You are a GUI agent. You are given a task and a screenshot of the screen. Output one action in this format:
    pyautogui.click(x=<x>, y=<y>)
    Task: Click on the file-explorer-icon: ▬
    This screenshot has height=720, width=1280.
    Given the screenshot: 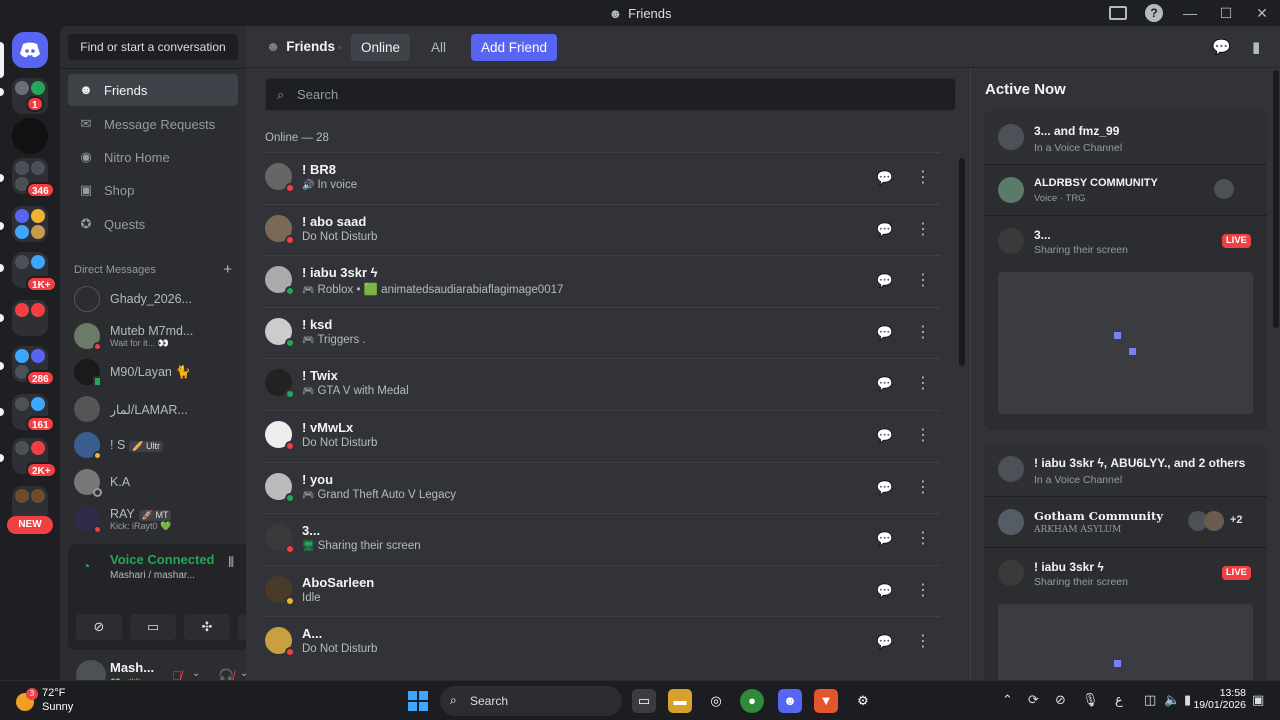 What is the action you would take?
    pyautogui.click(x=680, y=701)
    